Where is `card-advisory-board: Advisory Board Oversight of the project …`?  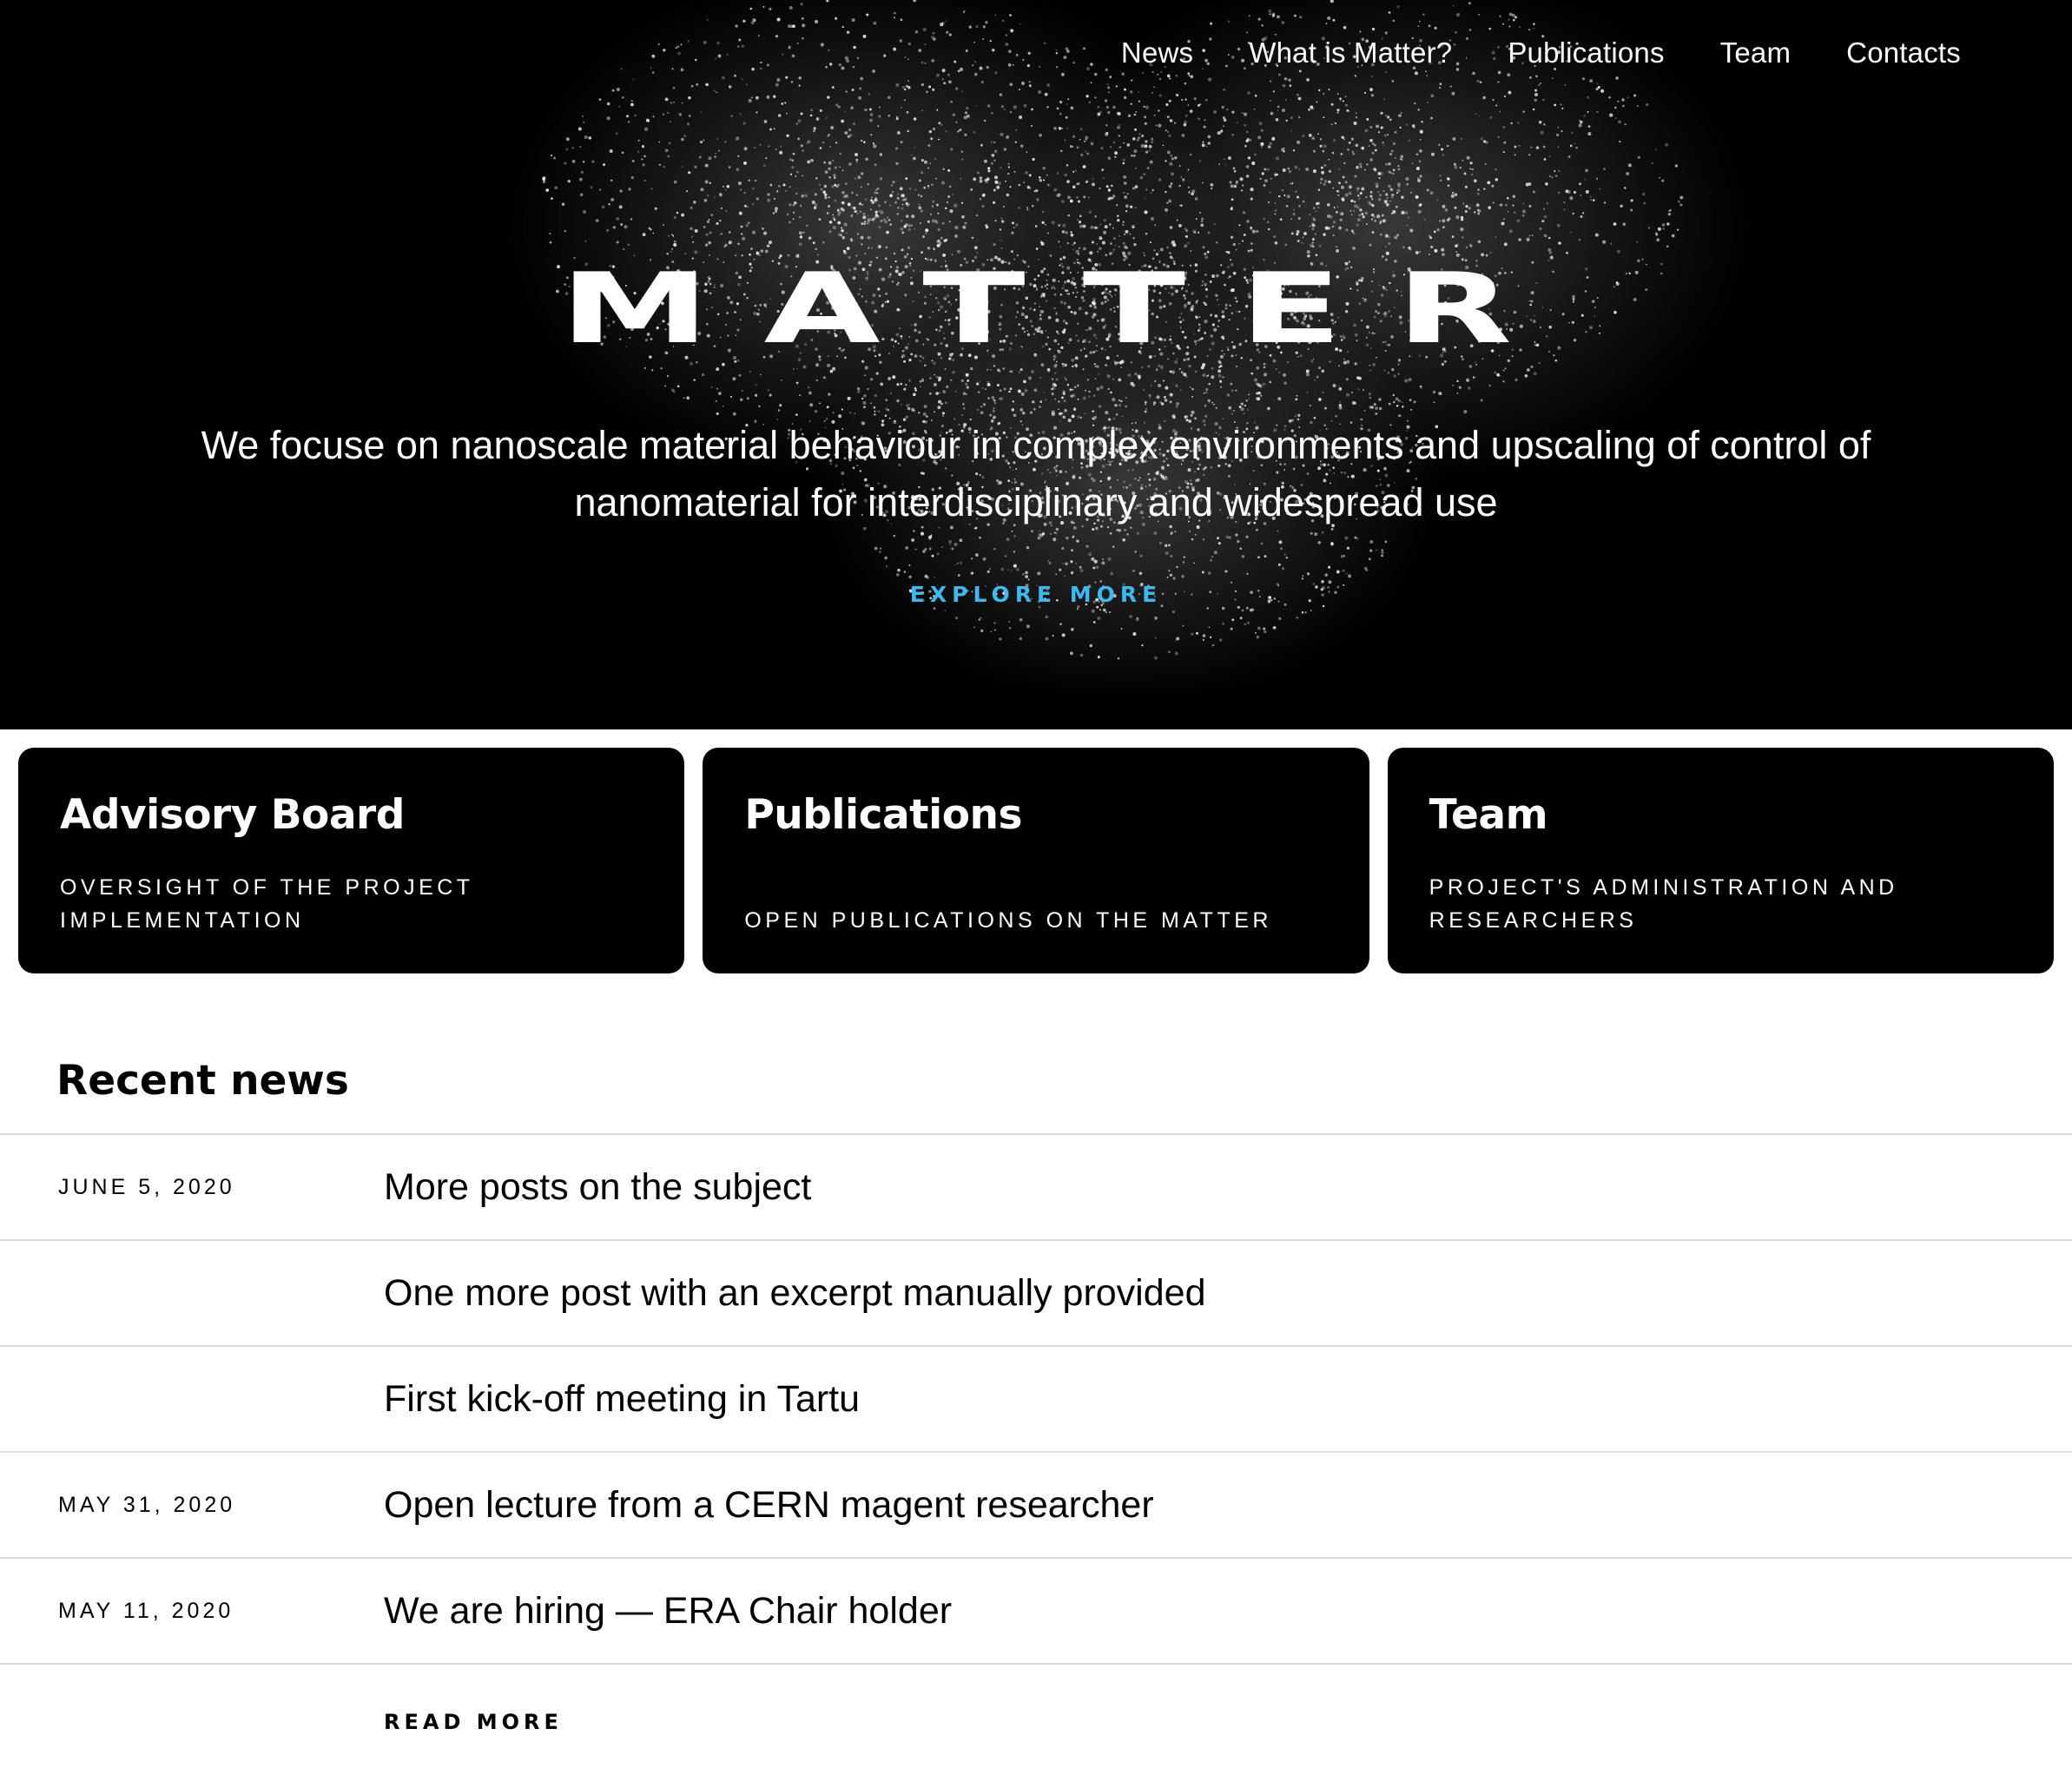 card-advisory-board: Advisory Board Oversight of the project … is located at coordinates (352, 861).